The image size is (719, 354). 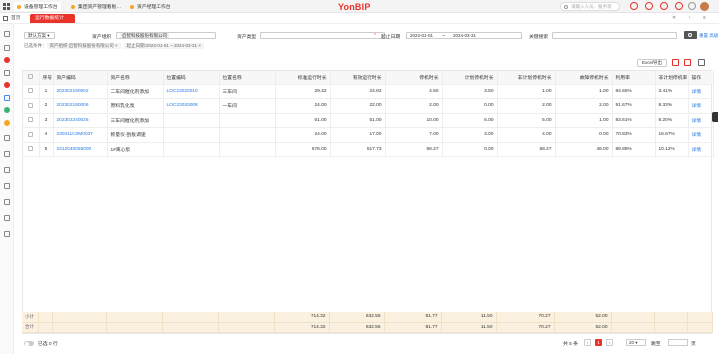 What do you see at coordinates (634, 6) in the screenshot?
I see `notification-icon` at bounding box center [634, 6].